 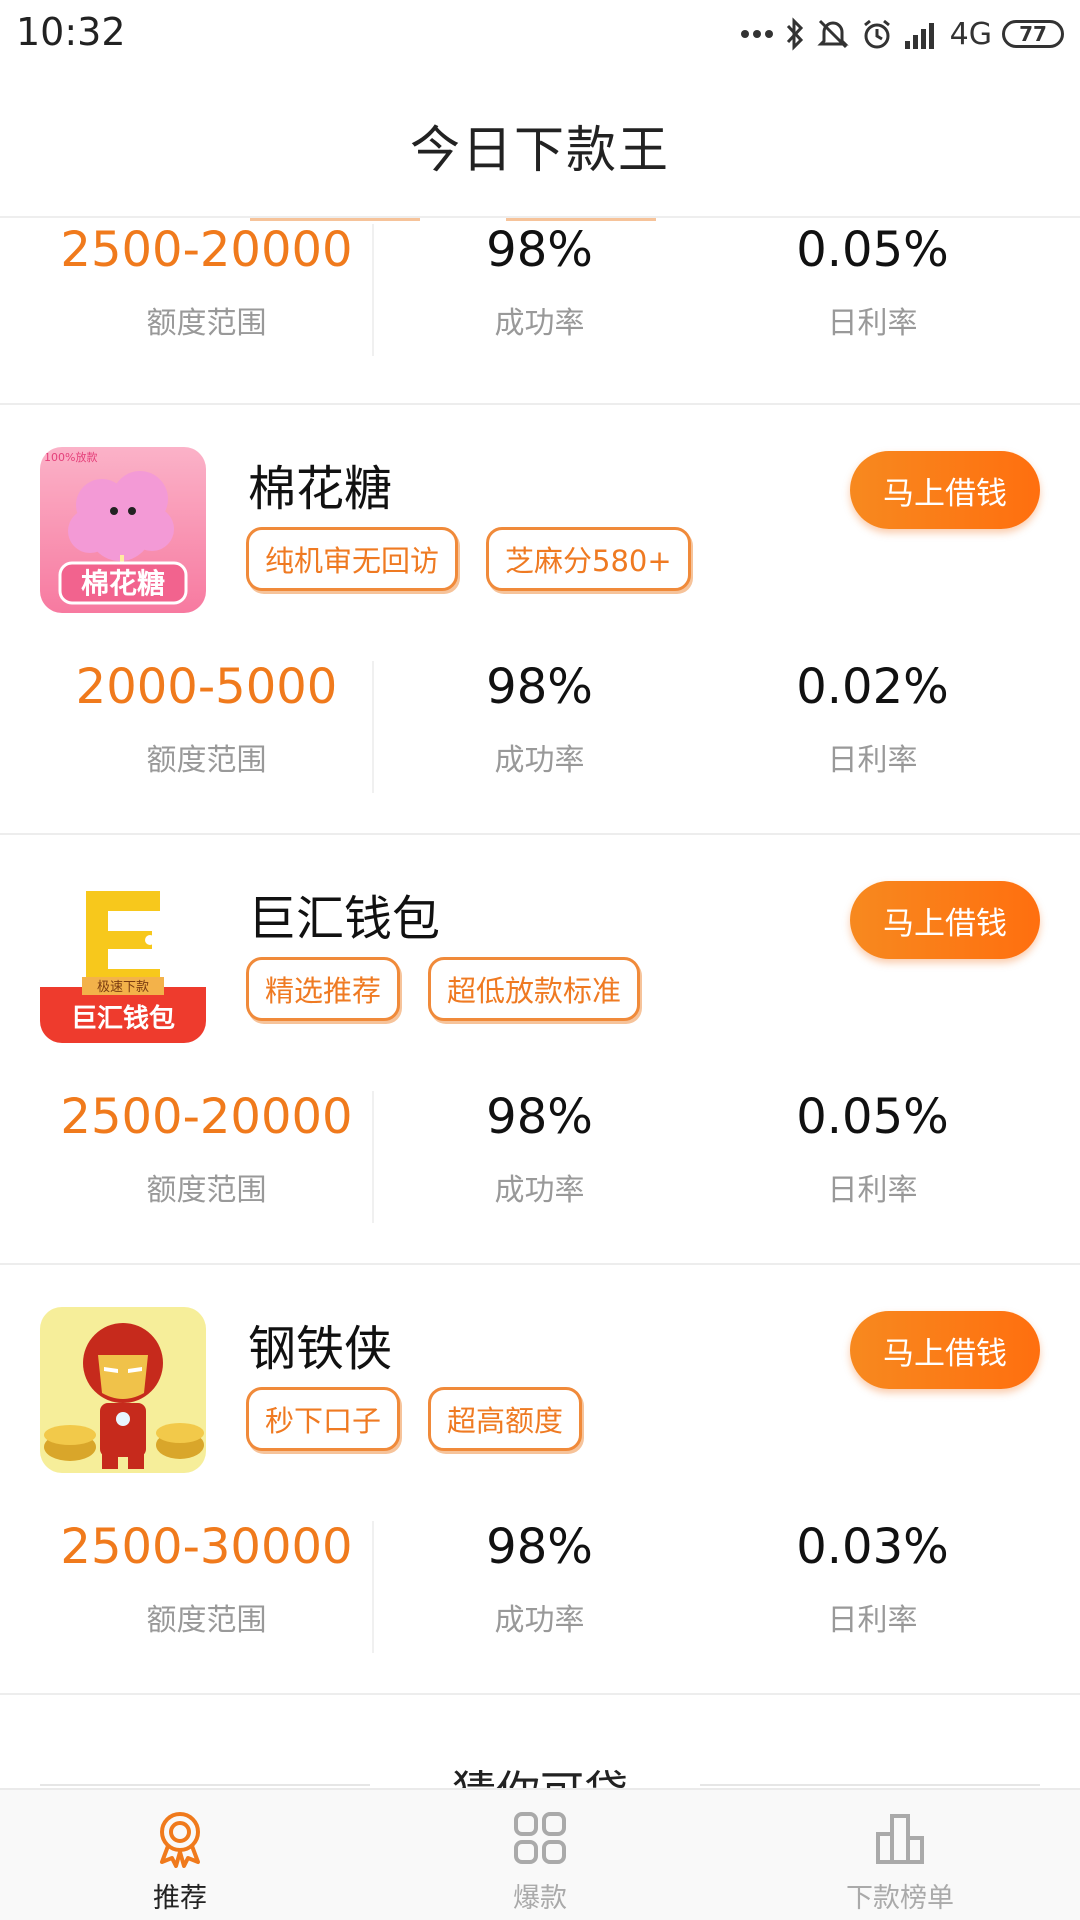 I want to click on tag: 超低放款标准, so click(x=534, y=989).